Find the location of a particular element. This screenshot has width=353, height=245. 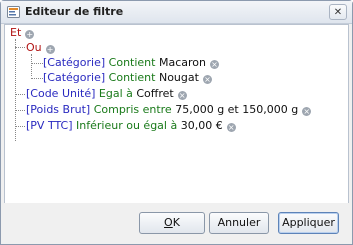

condition-operator: Egal à is located at coordinates (116, 93).